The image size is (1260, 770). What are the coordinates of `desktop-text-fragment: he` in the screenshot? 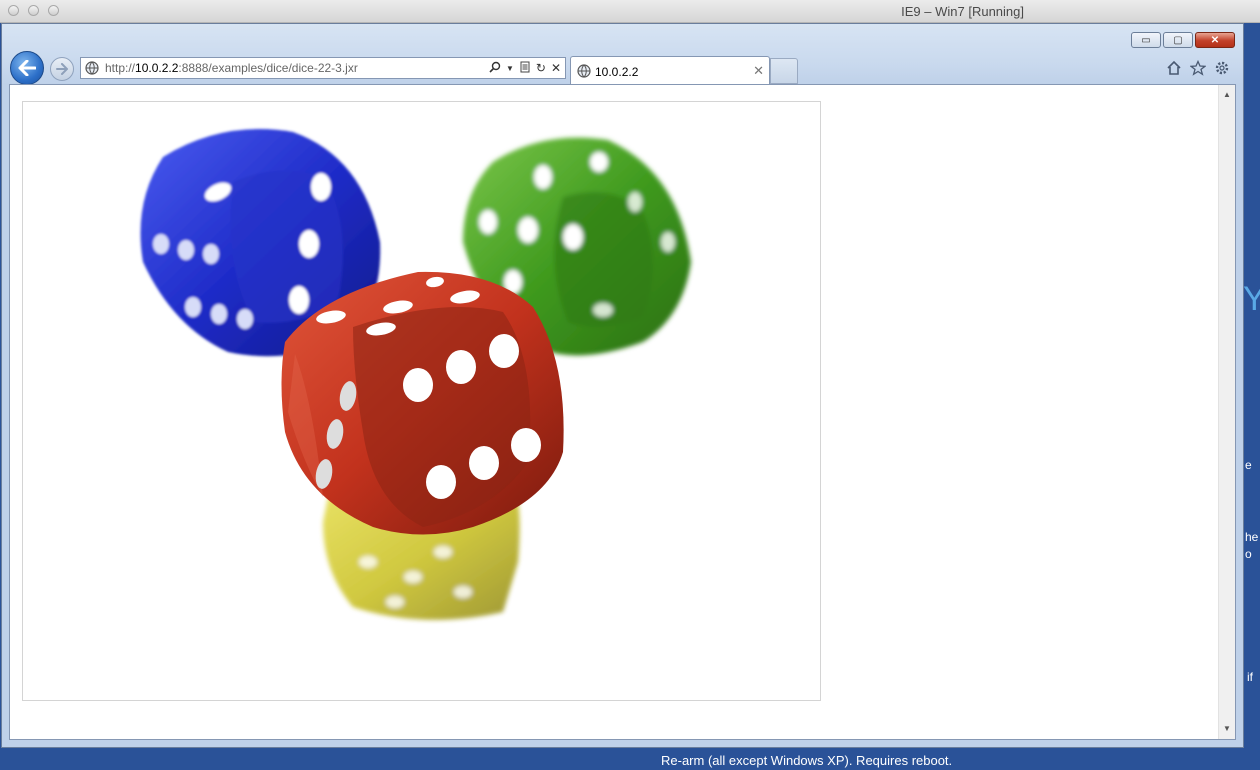 It's located at (1252, 537).